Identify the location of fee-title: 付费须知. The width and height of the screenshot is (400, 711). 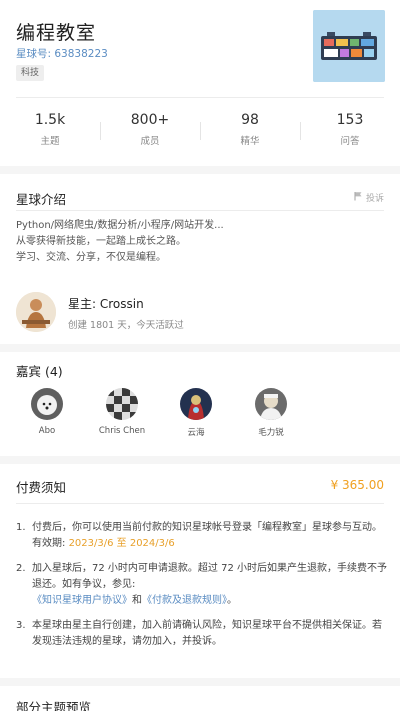
(41, 487).